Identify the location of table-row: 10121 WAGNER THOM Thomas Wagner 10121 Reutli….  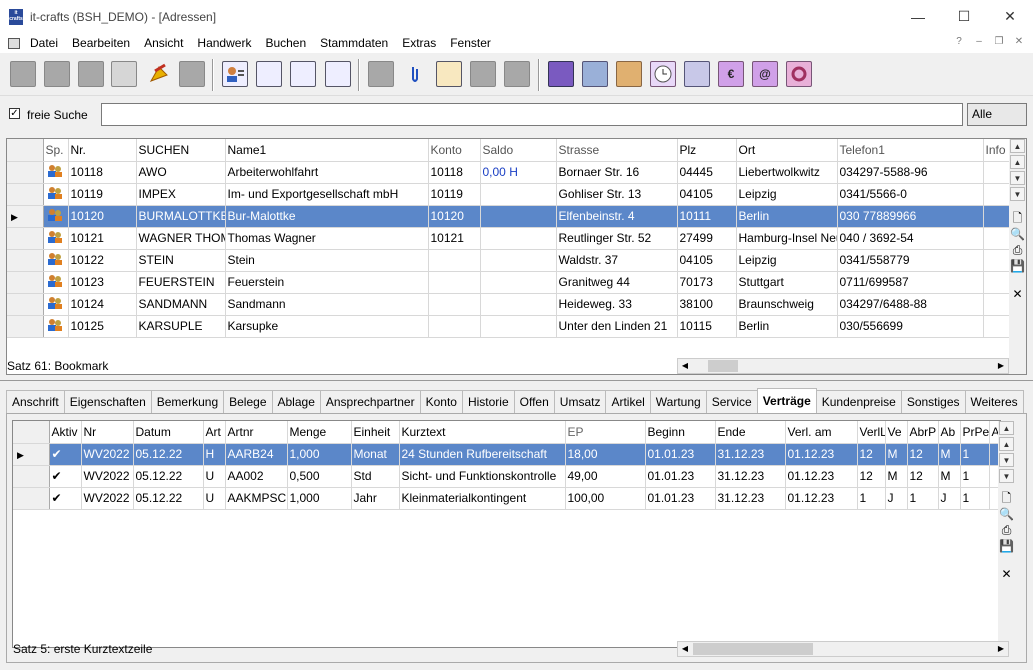
(509, 238).